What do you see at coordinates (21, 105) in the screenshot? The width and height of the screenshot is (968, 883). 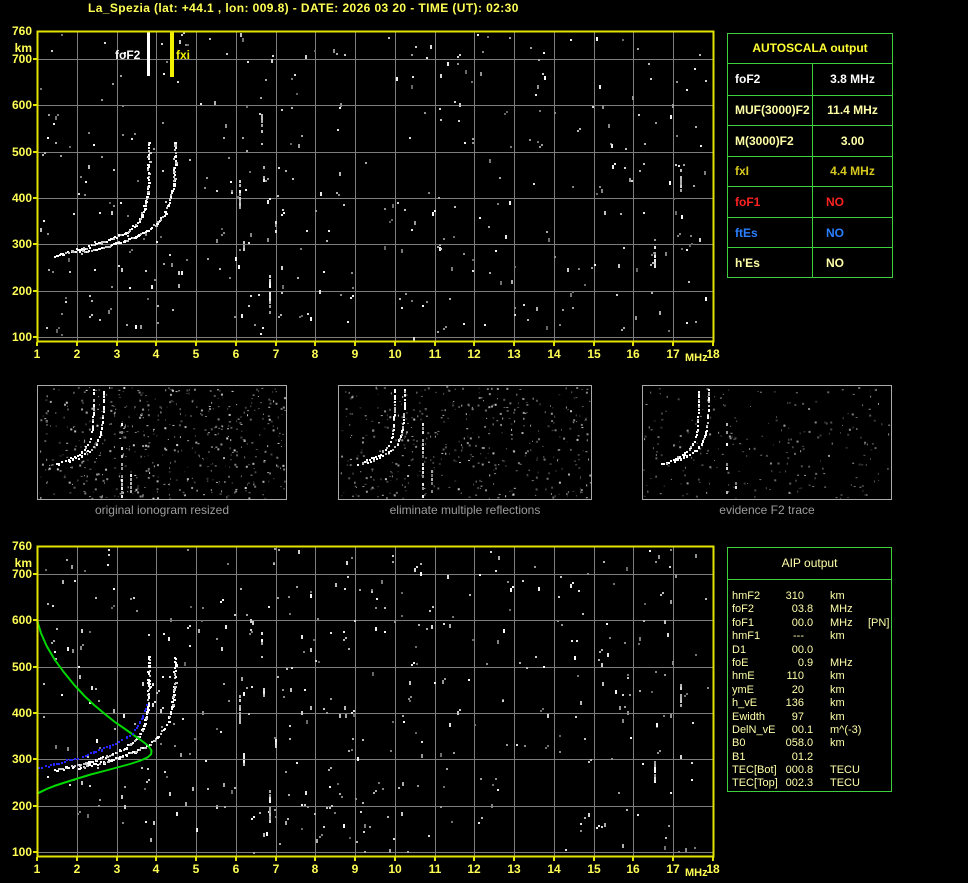 I see `main-y-tick-label: 600` at bounding box center [21, 105].